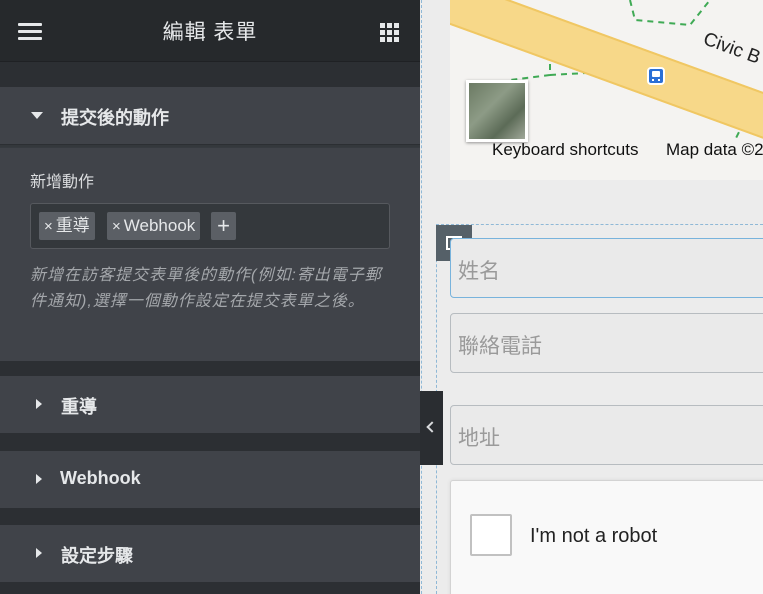 This screenshot has width=763, height=594. I want to click on add-tag-button: +, so click(223, 226).